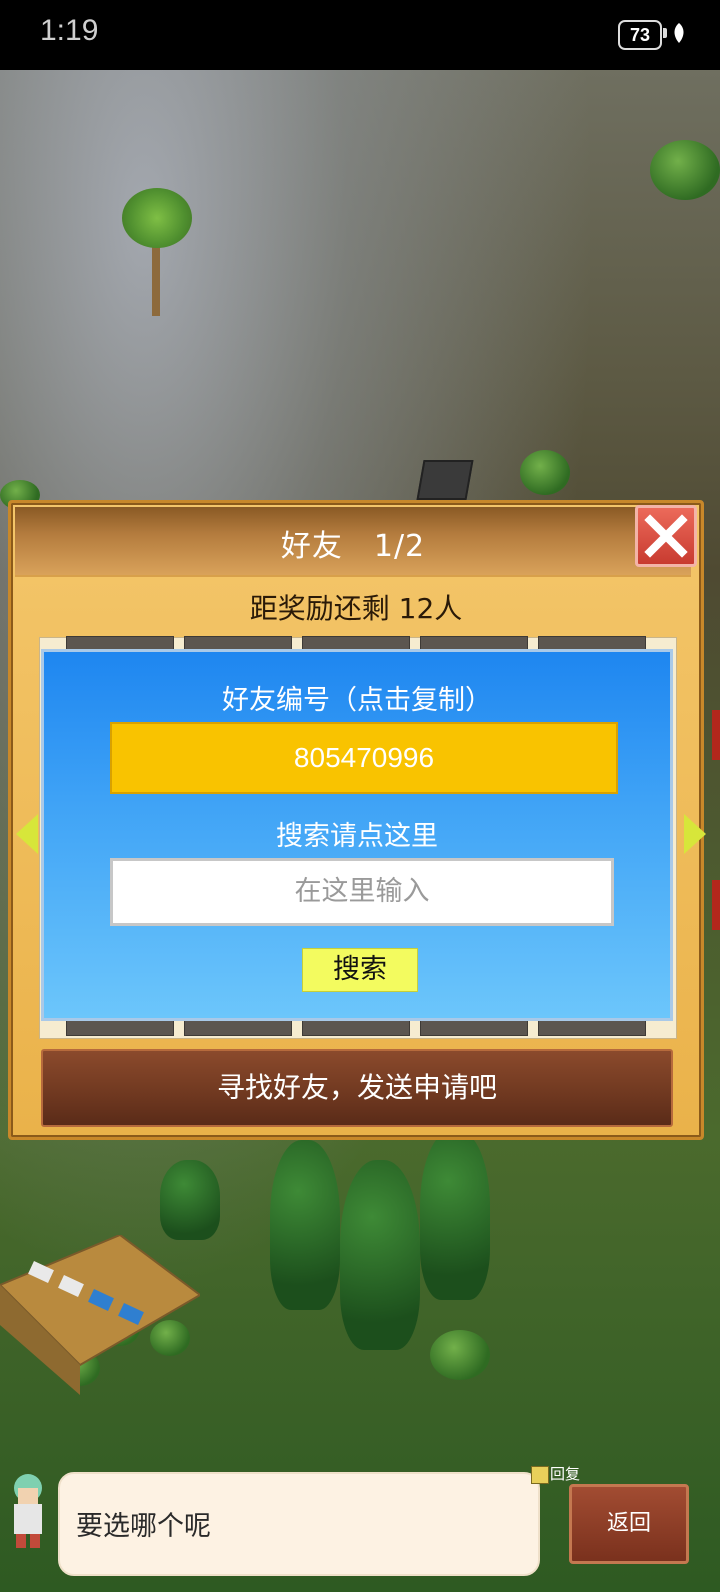 Image resolution: width=720 pixels, height=1592 pixels. I want to click on reply-label: 回复, so click(565, 1473).